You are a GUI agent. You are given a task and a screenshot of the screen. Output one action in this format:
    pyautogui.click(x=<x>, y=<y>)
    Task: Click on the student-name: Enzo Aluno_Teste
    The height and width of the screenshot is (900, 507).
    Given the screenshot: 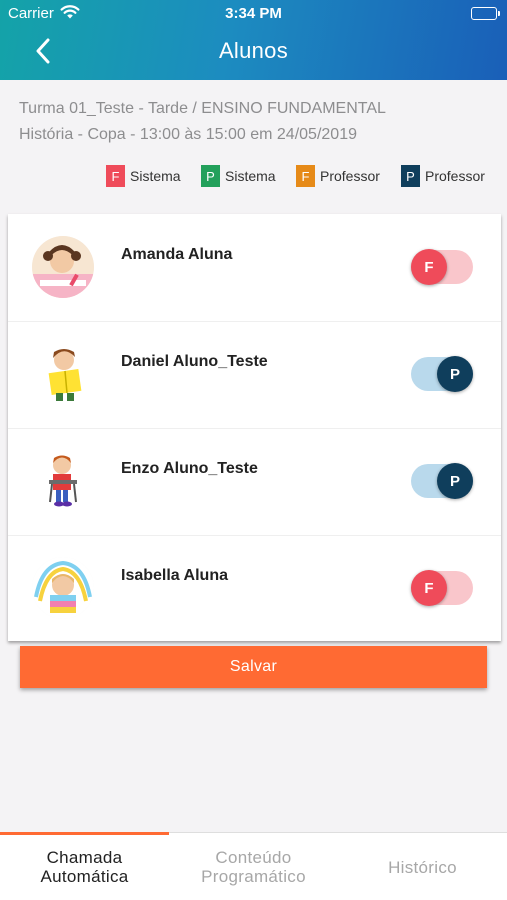 What is the action you would take?
    pyautogui.click(x=189, y=468)
    